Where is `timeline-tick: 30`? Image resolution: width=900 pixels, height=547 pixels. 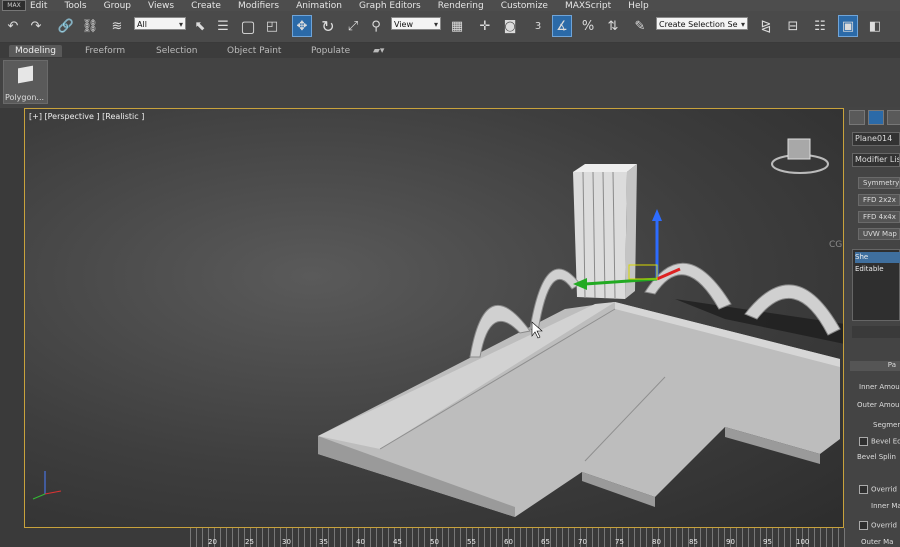 timeline-tick: 30 is located at coordinates (286, 542).